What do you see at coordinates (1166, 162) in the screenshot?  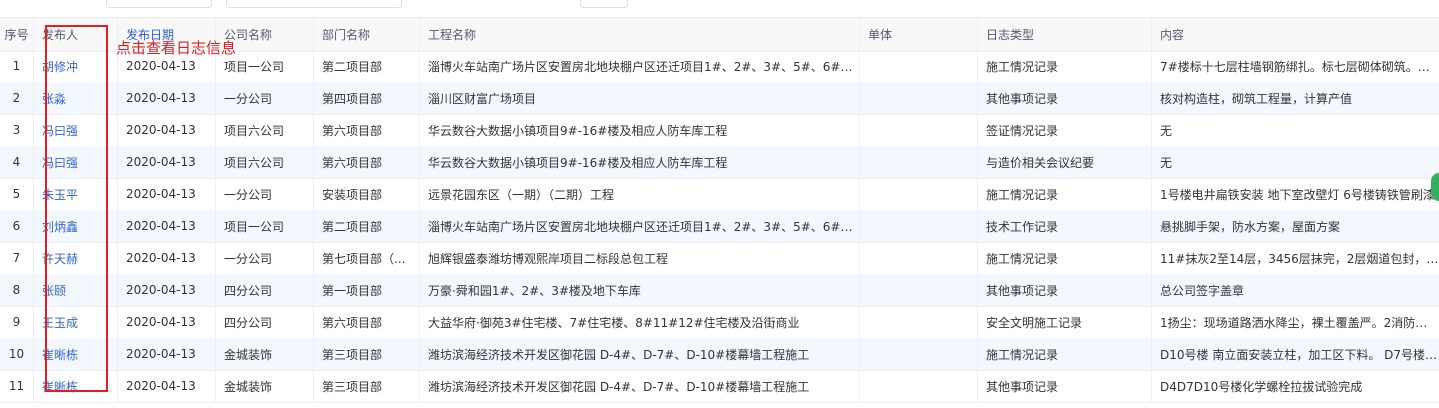 I see `cell-content-text: 无` at bounding box center [1166, 162].